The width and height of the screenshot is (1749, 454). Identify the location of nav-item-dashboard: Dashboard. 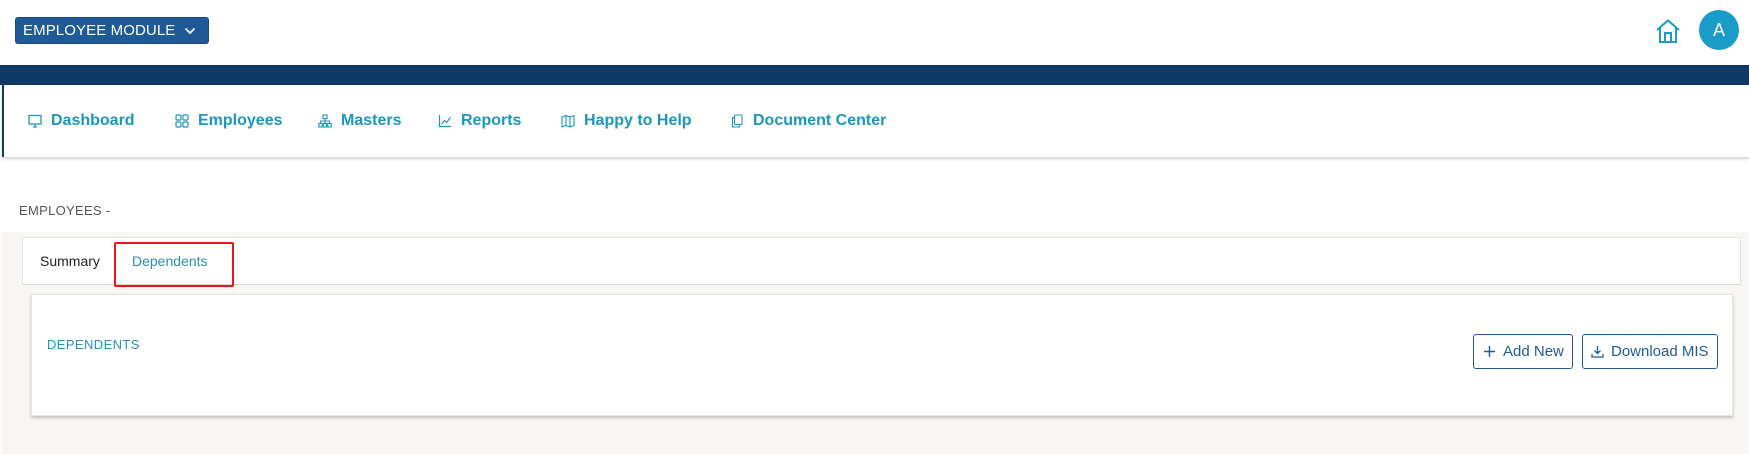
(81, 121).